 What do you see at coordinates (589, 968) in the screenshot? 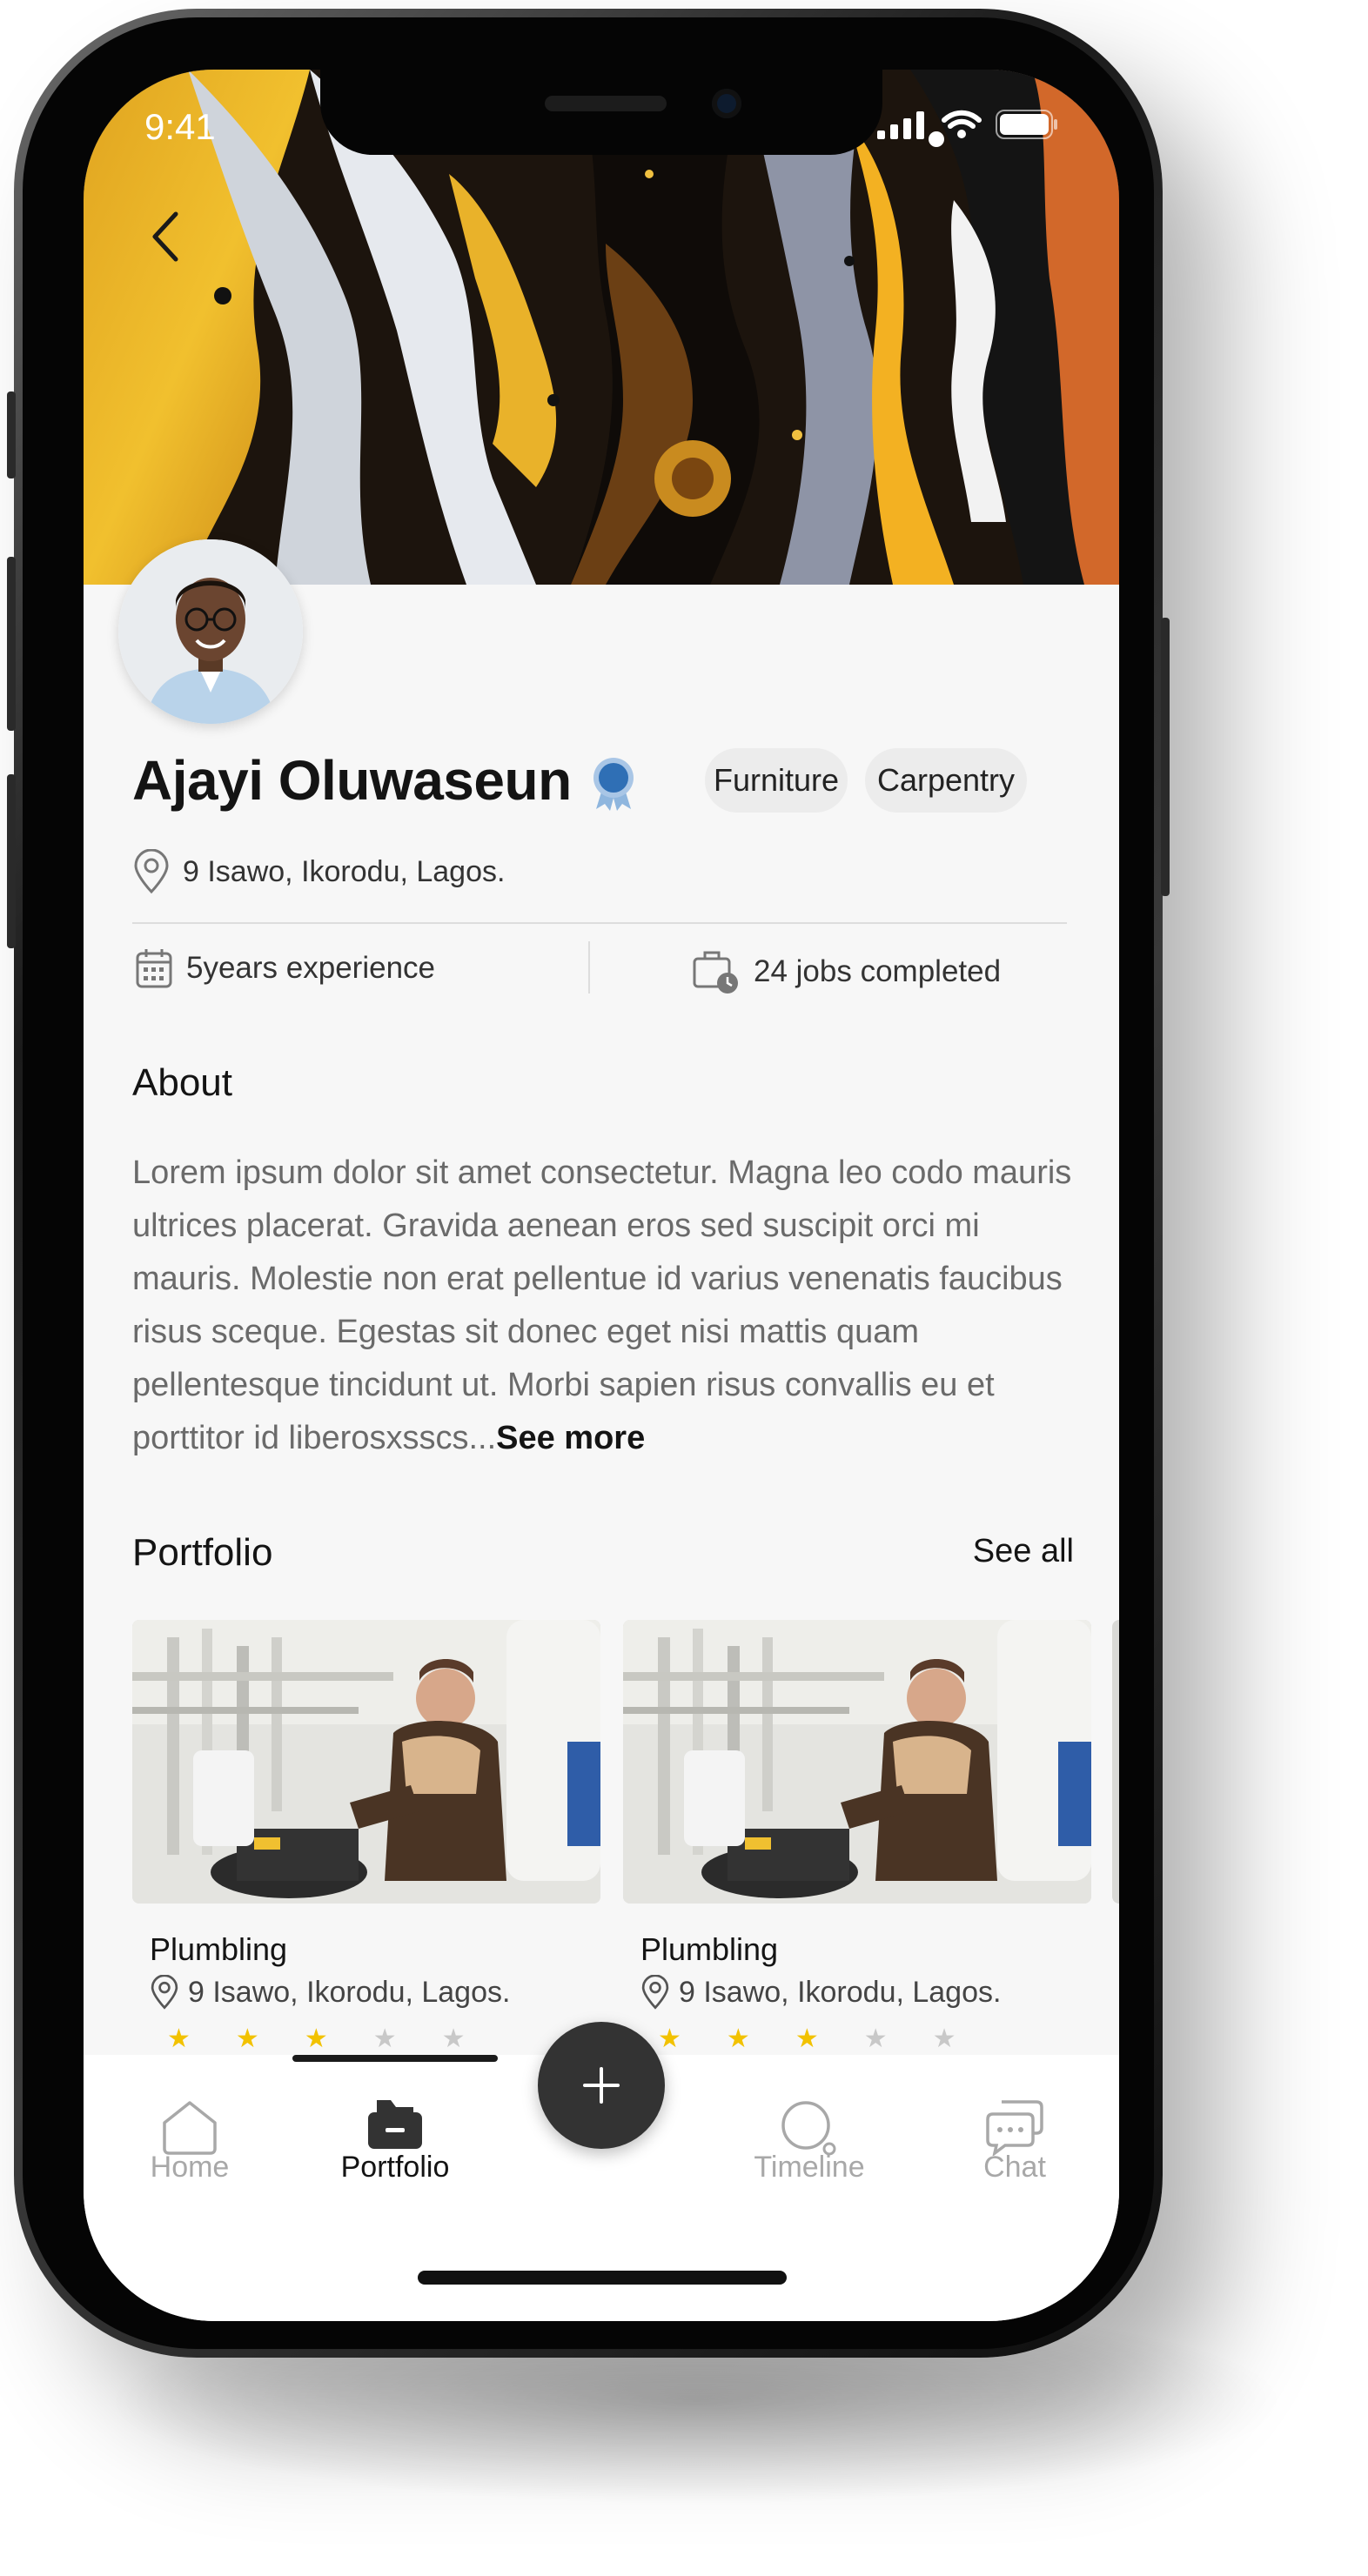
I see `stat-divider` at bounding box center [589, 968].